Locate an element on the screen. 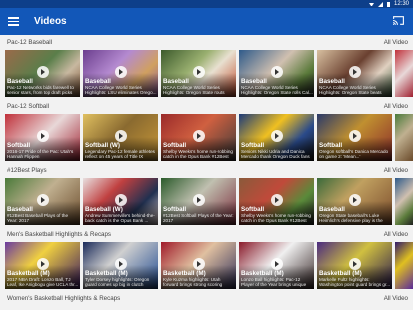  video-description: #12Best Softball Plays of the Year: 2017 is located at coordinates (198, 218).